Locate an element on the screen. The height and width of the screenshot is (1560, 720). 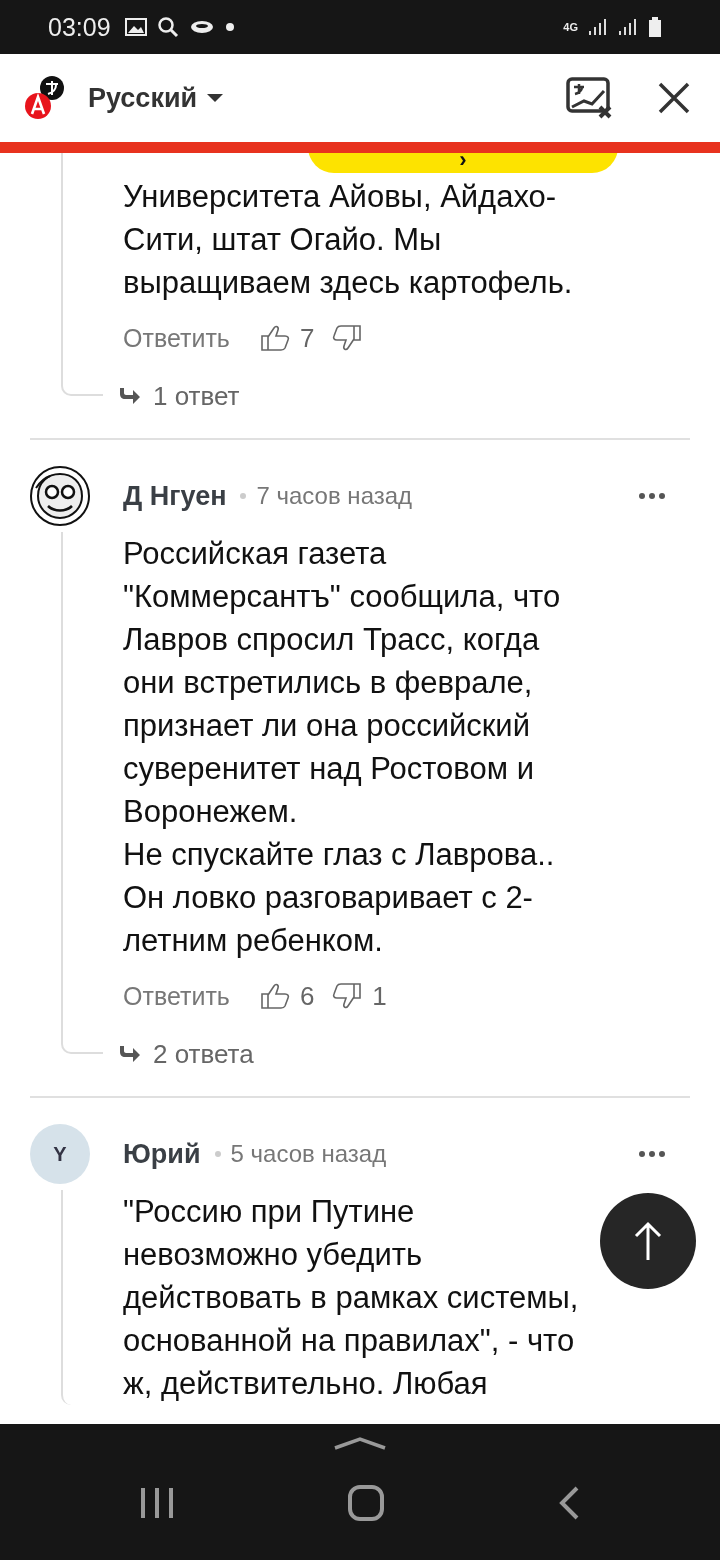
image-translate-icon is located at coordinates (590, 98).